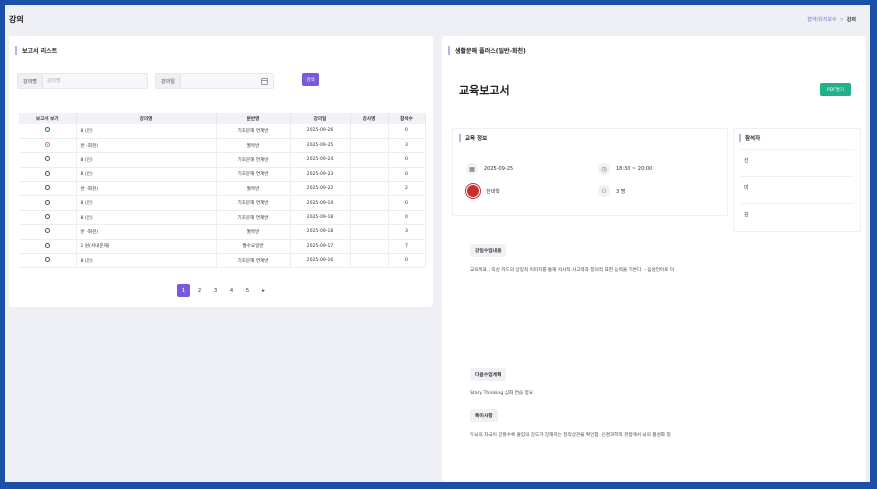  I want to click on row-attendance: 3, so click(407, 232).